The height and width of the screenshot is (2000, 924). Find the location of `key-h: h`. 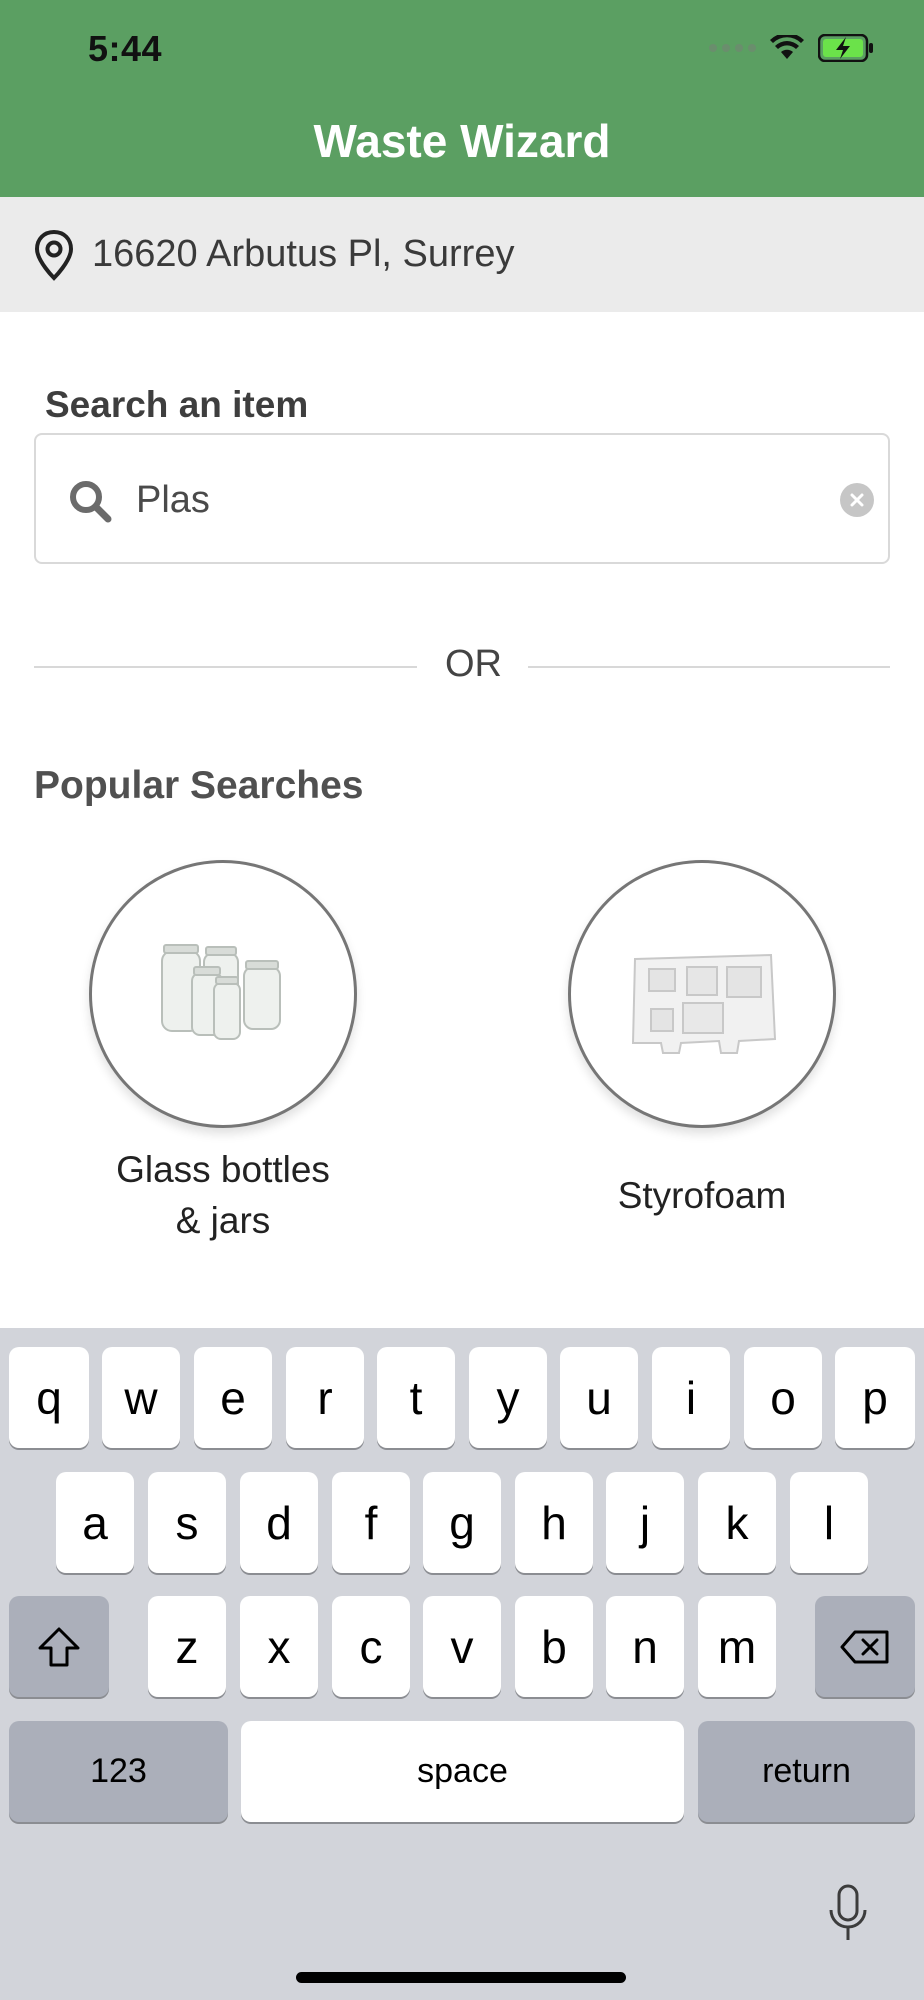

key-h: h is located at coordinates (554, 1522).